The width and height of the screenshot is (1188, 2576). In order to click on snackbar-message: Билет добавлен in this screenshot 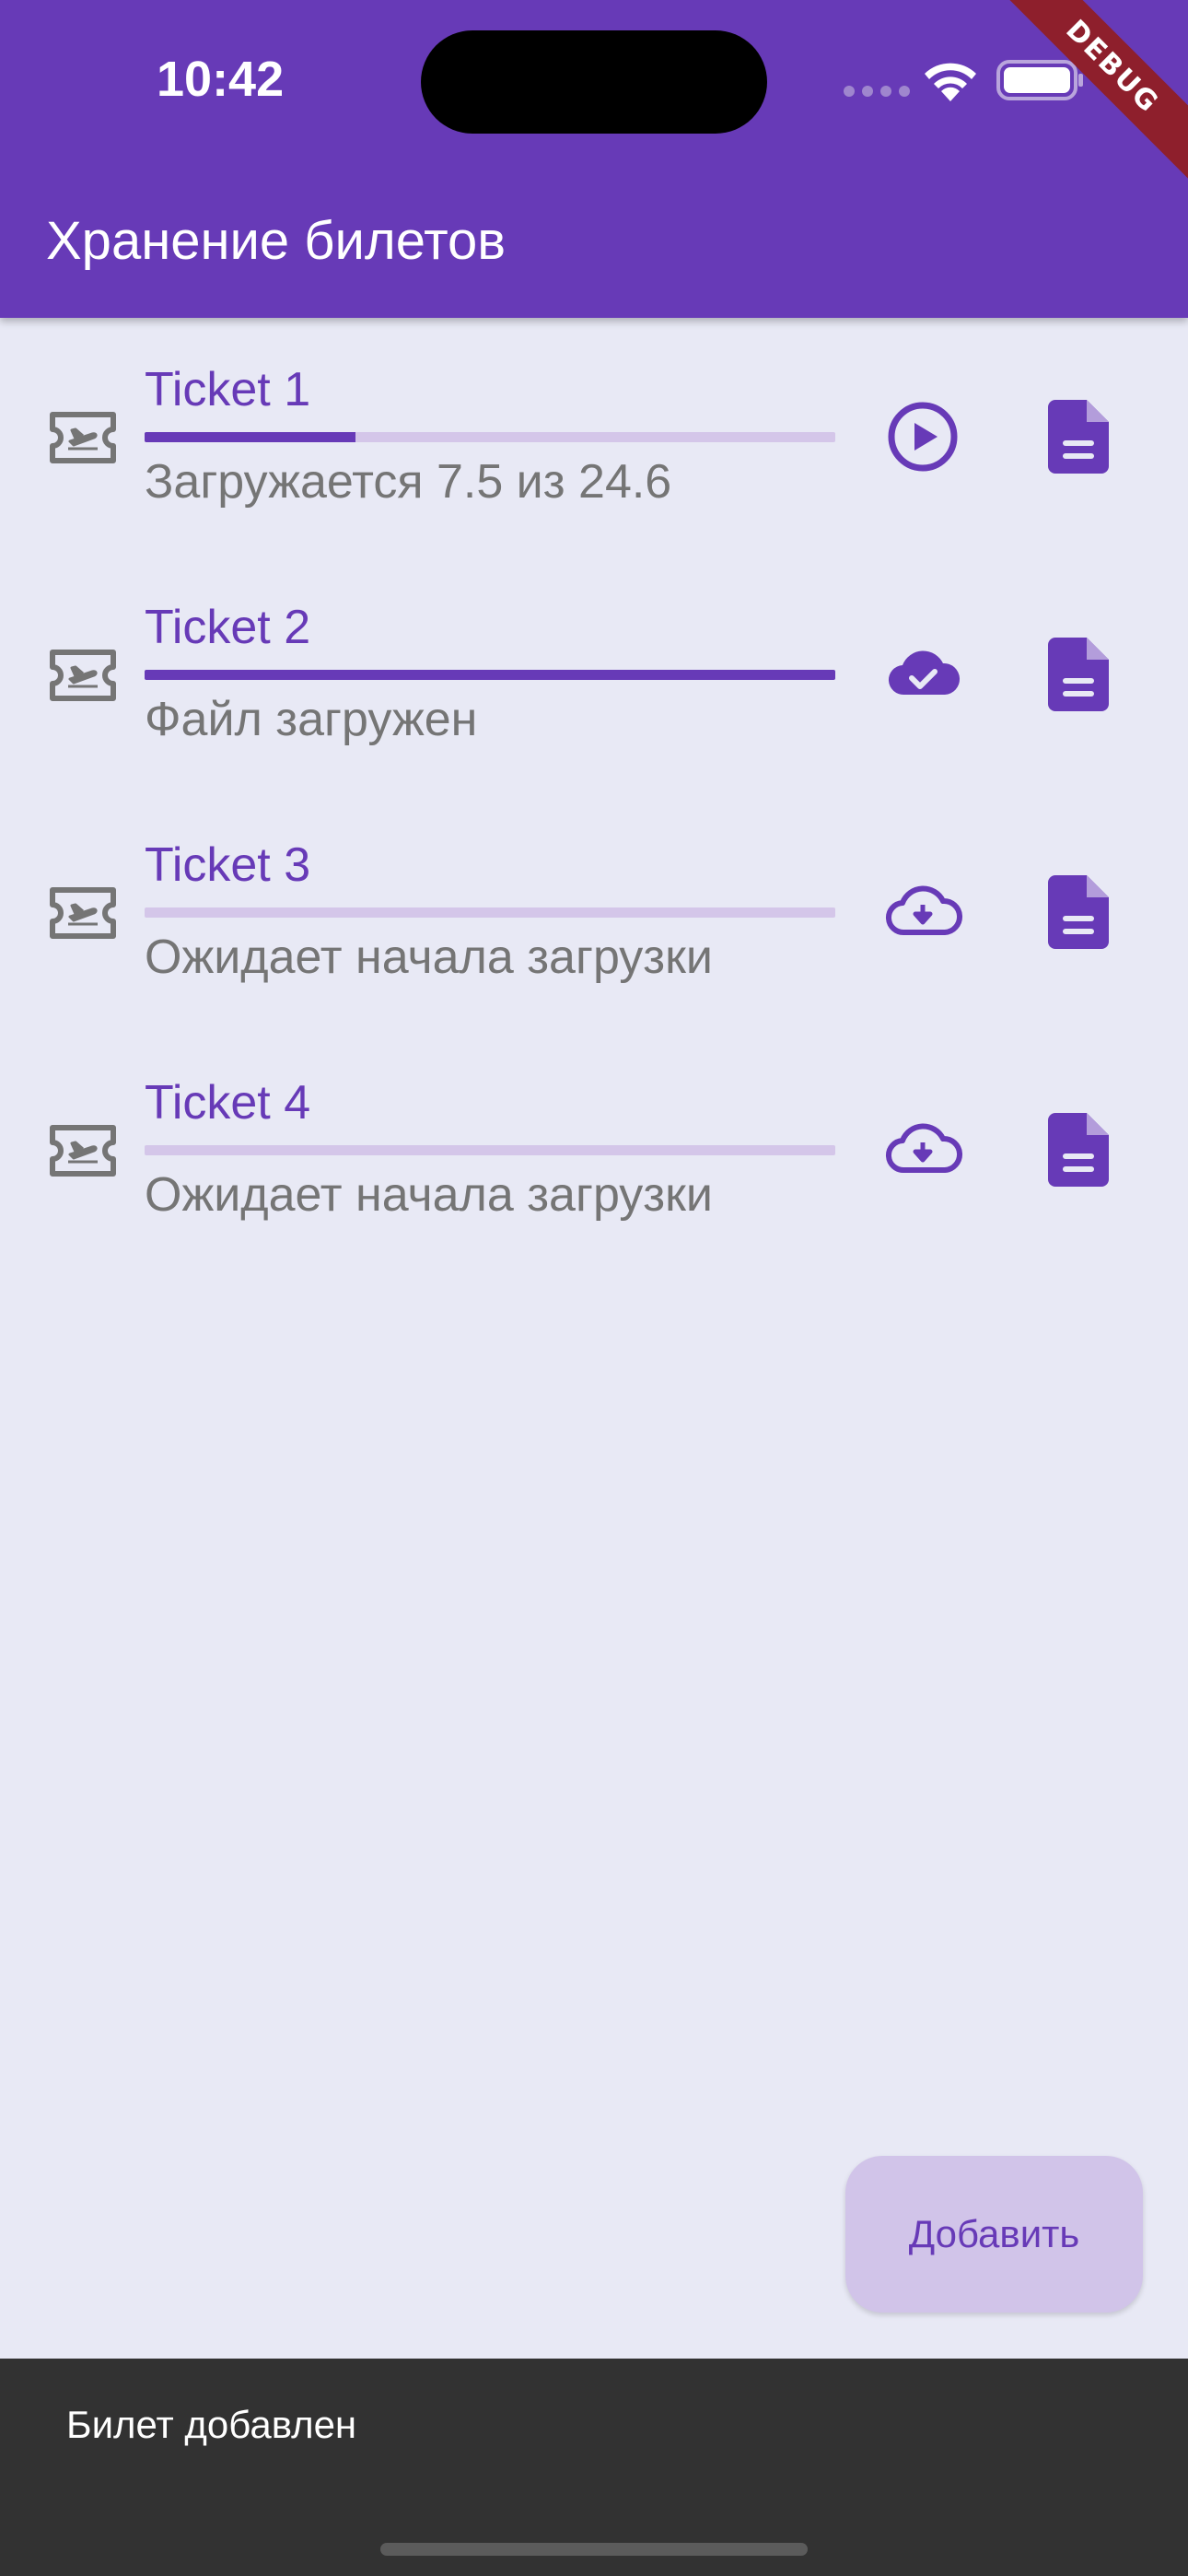, I will do `click(211, 2424)`.